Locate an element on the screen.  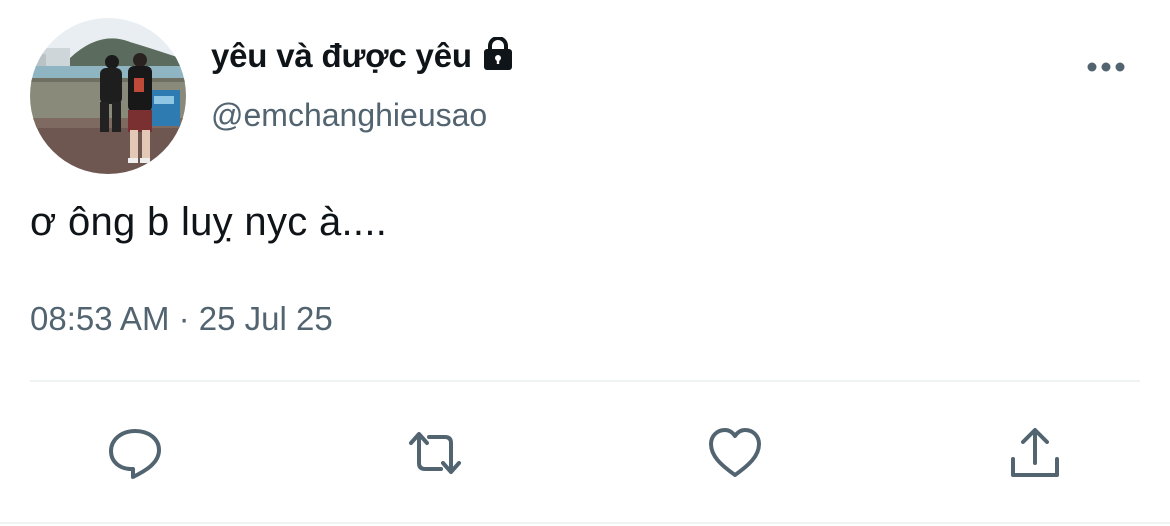
timestamp: 08:53 AM · 25 Jul 25 is located at coordinates (181, 319).